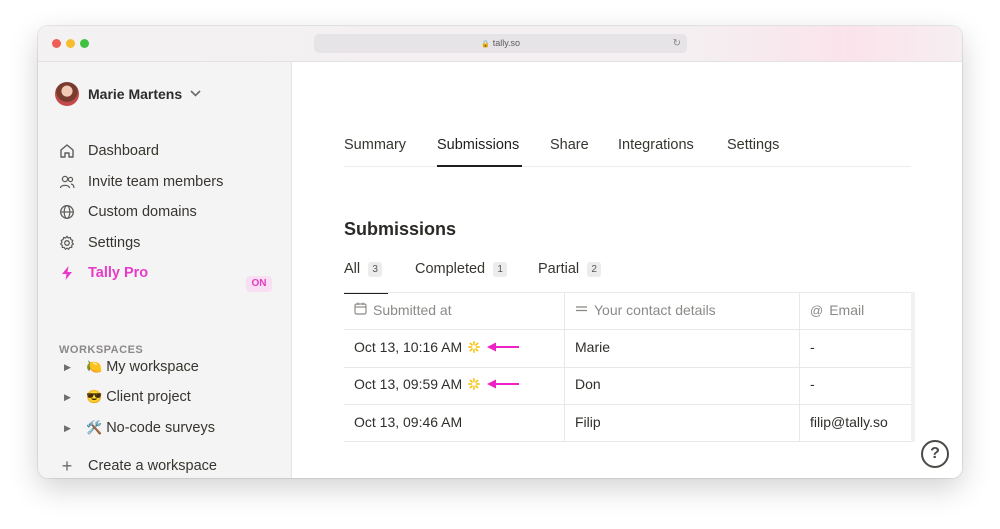  I want to click on minimize-window-button, so click(70, 43).